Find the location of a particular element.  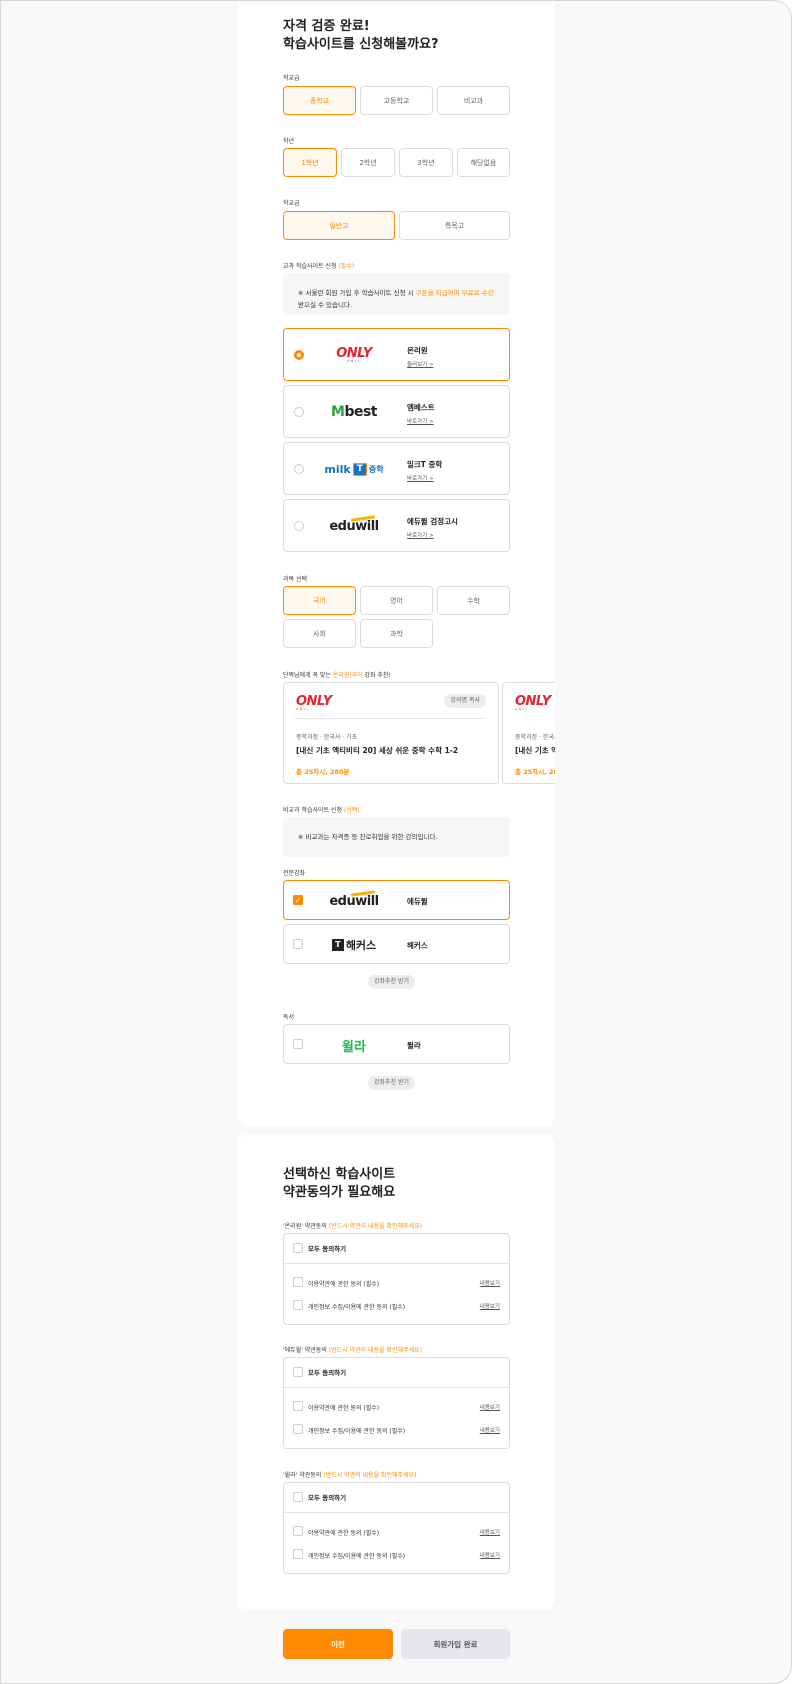

willa-logo: 윌라 is located at coordinates (354, 1047).